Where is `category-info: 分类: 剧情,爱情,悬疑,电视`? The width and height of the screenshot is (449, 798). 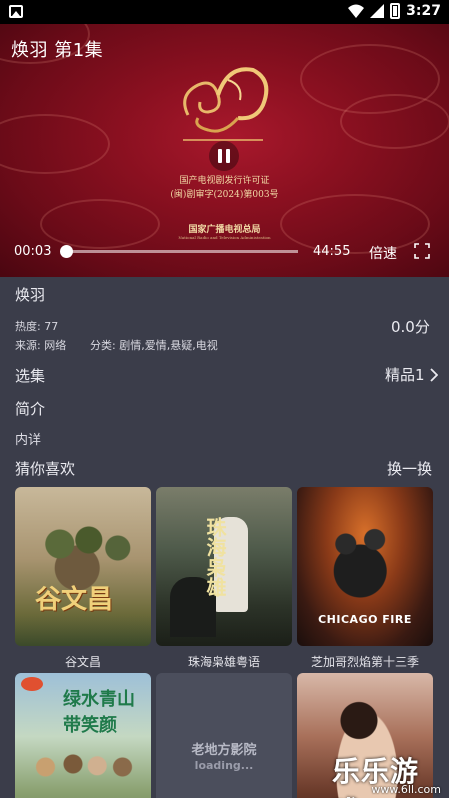
category-info: 分类: 剧情,爱情,悬疑,电视 is located at coordinates (154, 345).